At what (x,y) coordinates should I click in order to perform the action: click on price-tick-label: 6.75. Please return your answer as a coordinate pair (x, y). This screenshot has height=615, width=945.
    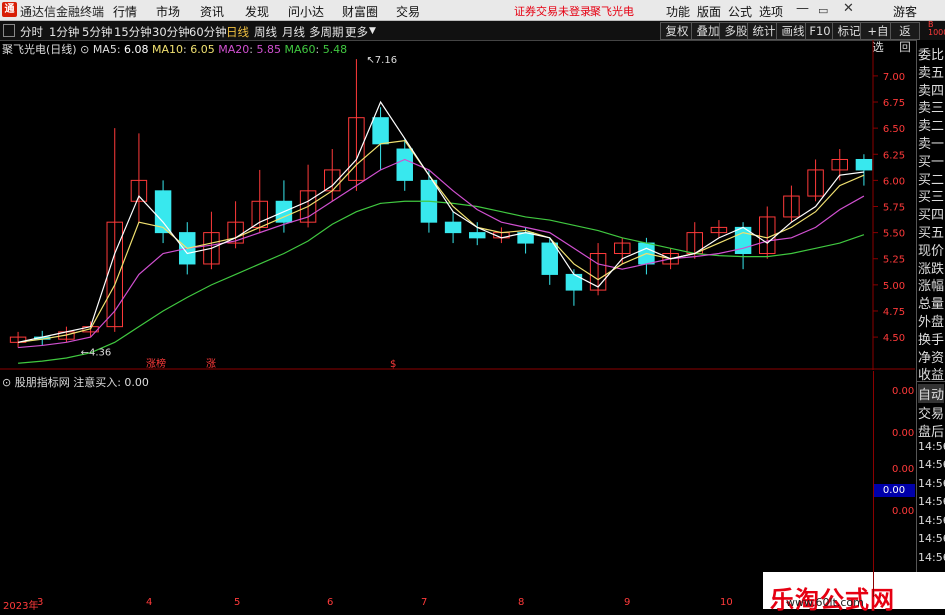
    Looking at the image, I should click on (894, 103).